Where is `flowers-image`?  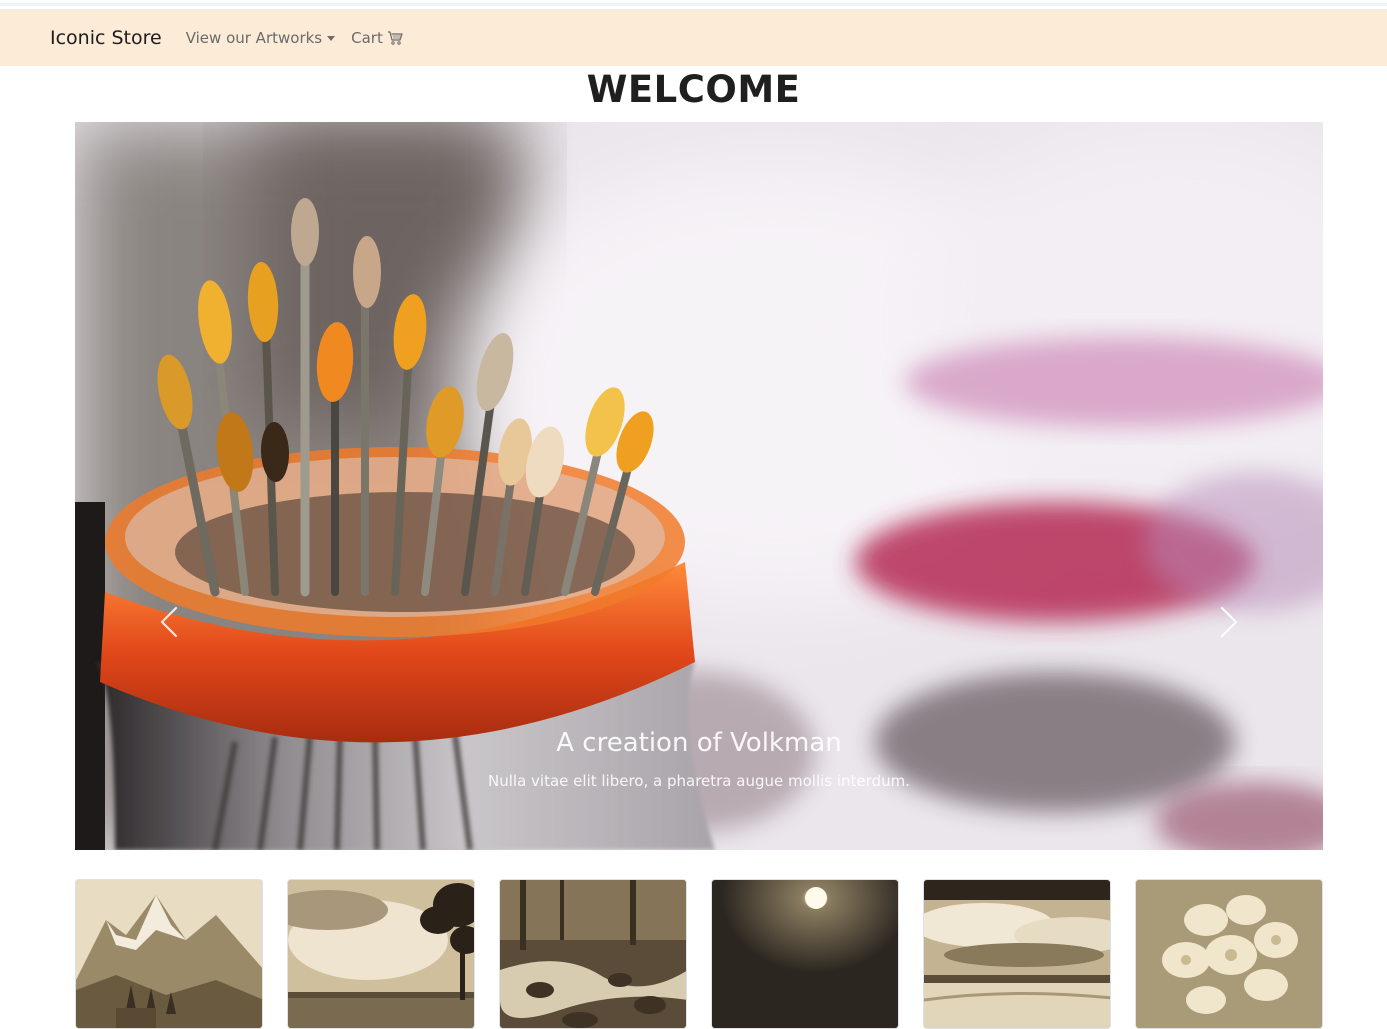 flowers-image is located at coordinates (1229, 954).